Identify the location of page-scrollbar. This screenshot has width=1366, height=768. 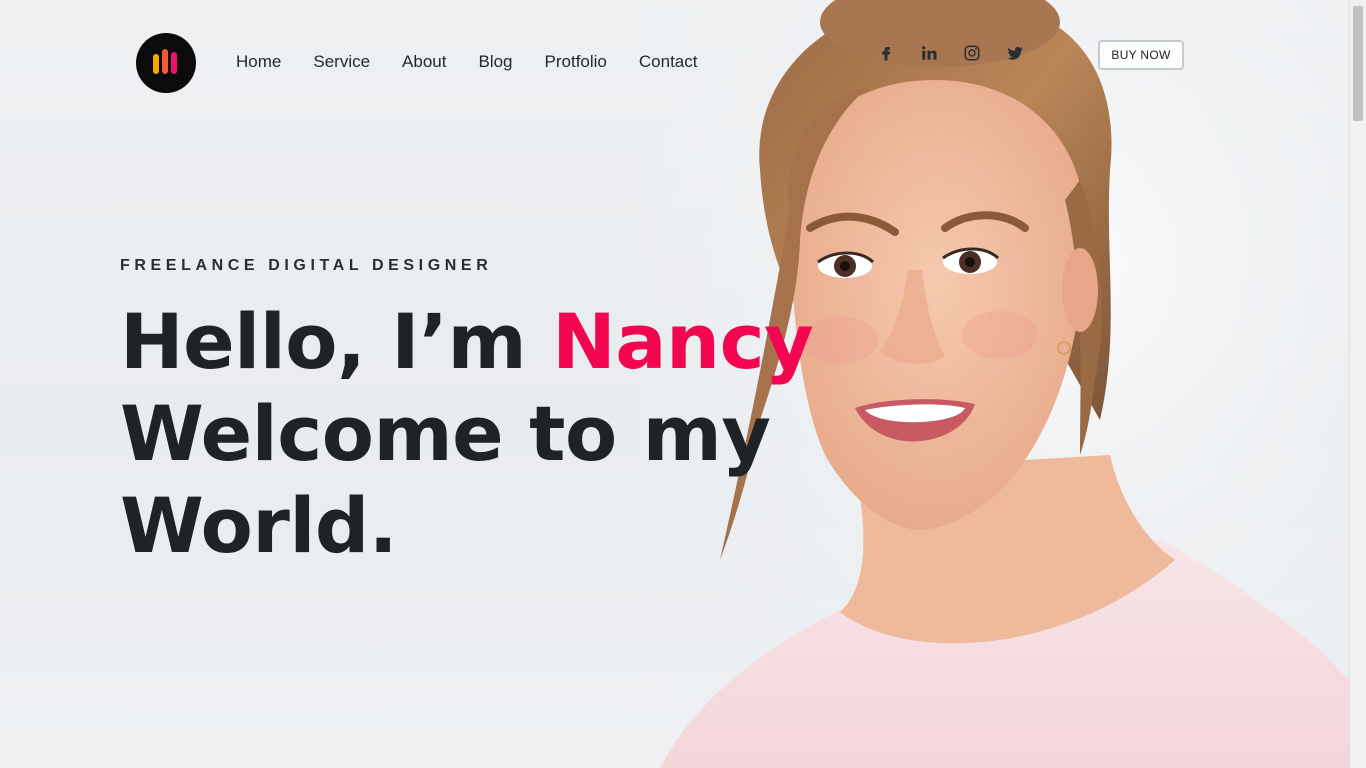
(1357, 384).